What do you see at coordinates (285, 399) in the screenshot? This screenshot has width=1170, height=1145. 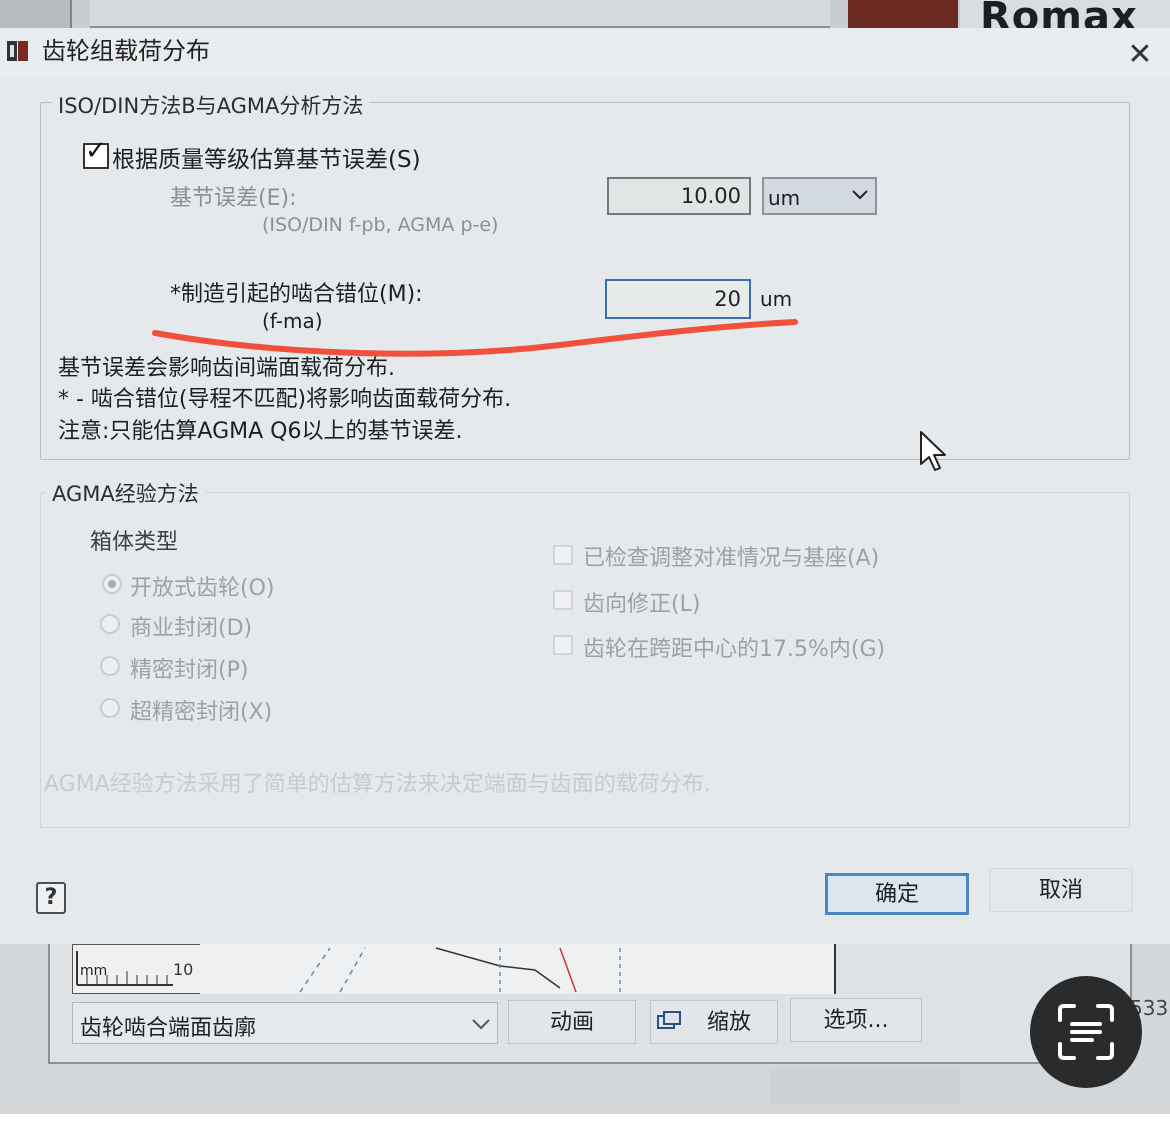 I see `note-misalignment: * - 啮合错位(导程不匹配)将影响齿面载荷分布.` at bounding box center [285, 399].